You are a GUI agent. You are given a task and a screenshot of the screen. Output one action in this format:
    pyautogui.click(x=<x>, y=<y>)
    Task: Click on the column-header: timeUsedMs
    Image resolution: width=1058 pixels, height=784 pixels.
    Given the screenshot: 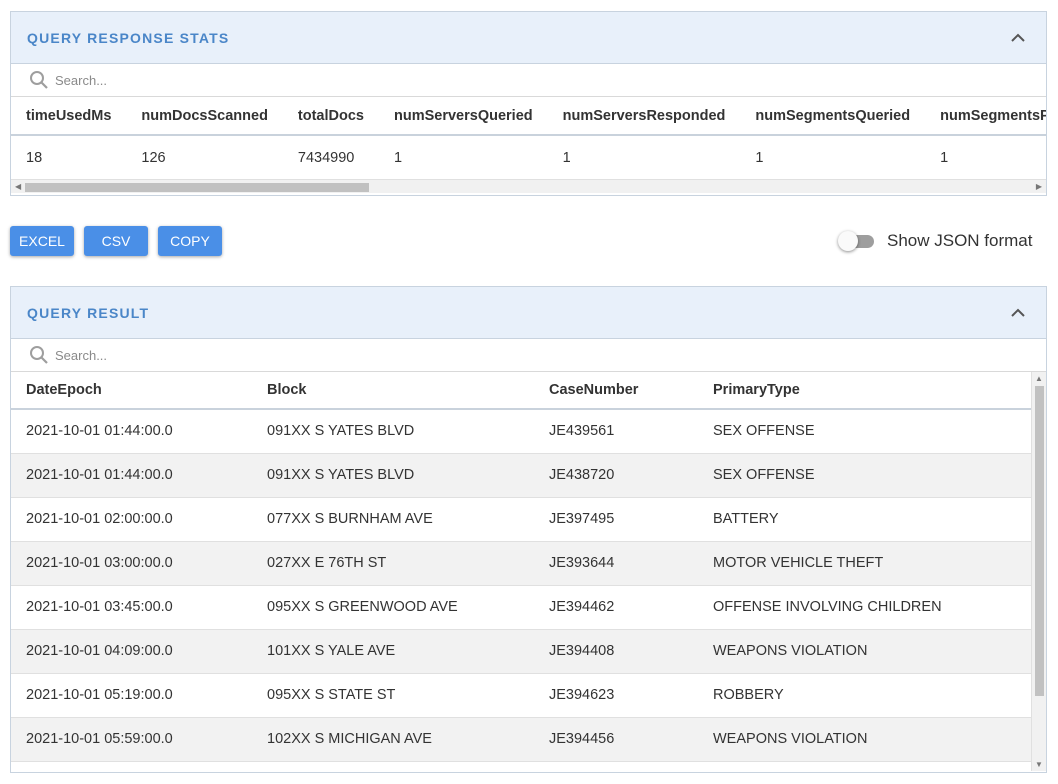 What is the action you would take?
    pyautogui.click(x=69, y=116)
    